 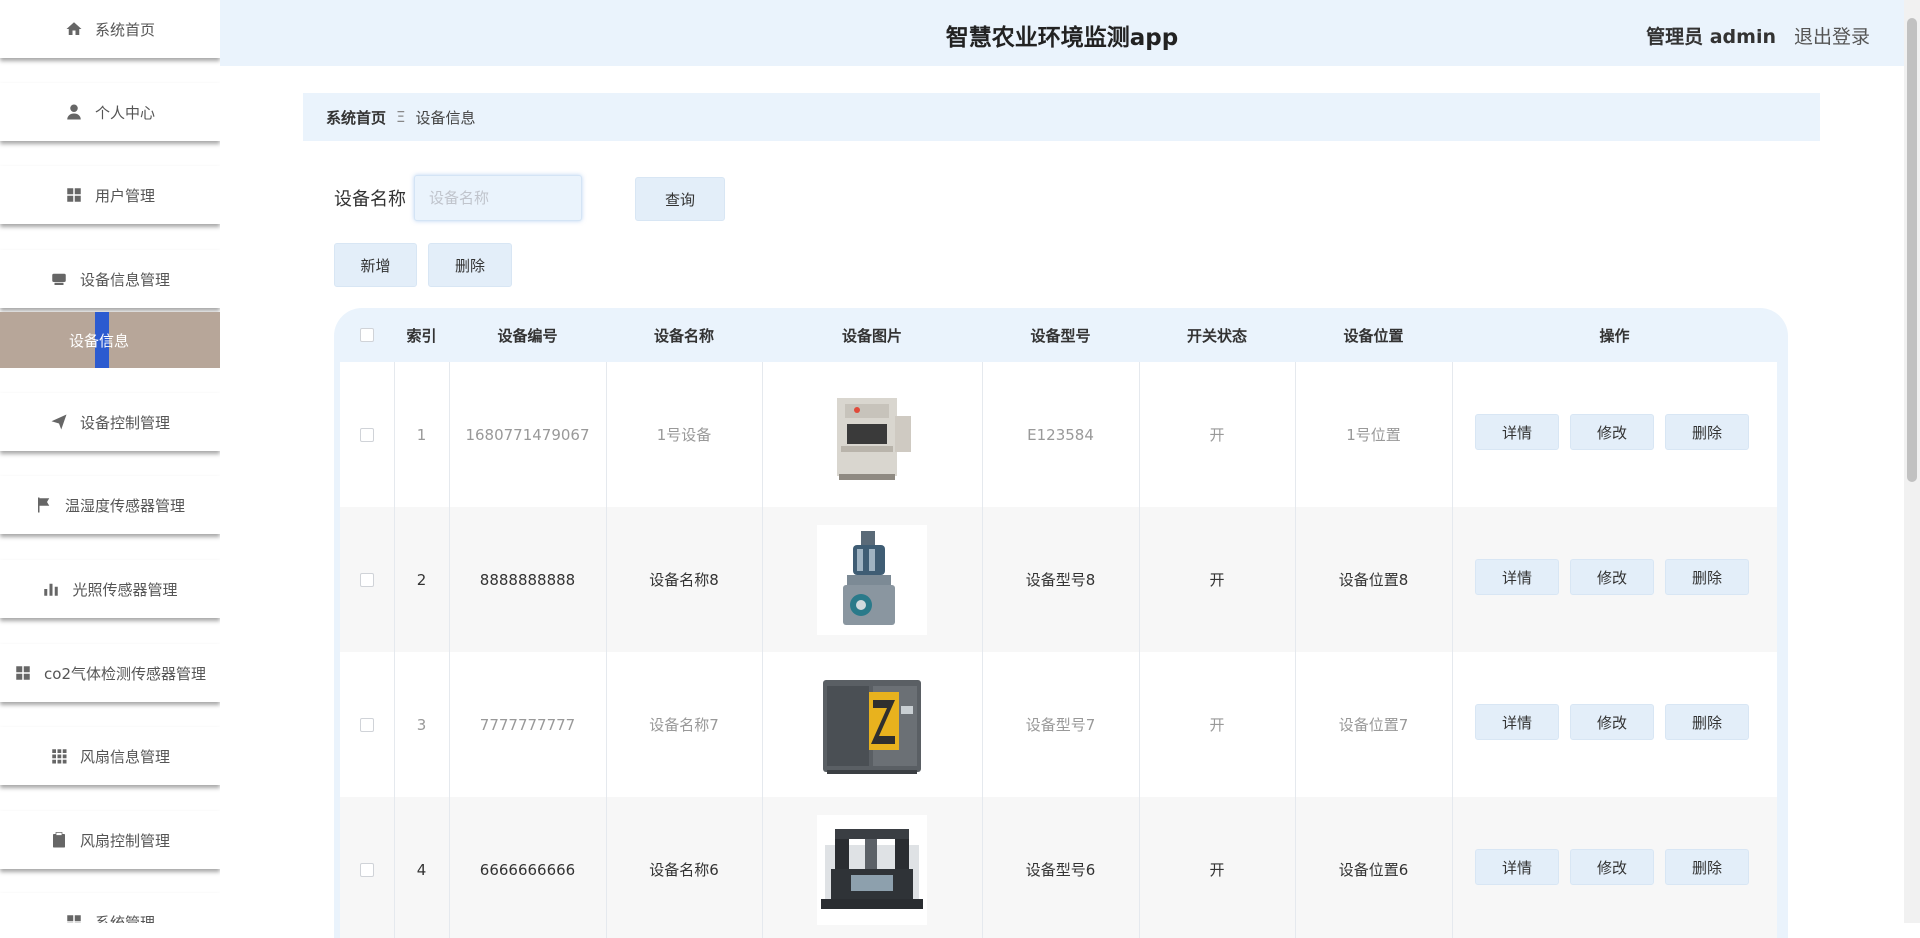 What do you see at coordinates (421, 434) in the screenshot?
I see `cell-index: 1` at bounding box center [421, 434].